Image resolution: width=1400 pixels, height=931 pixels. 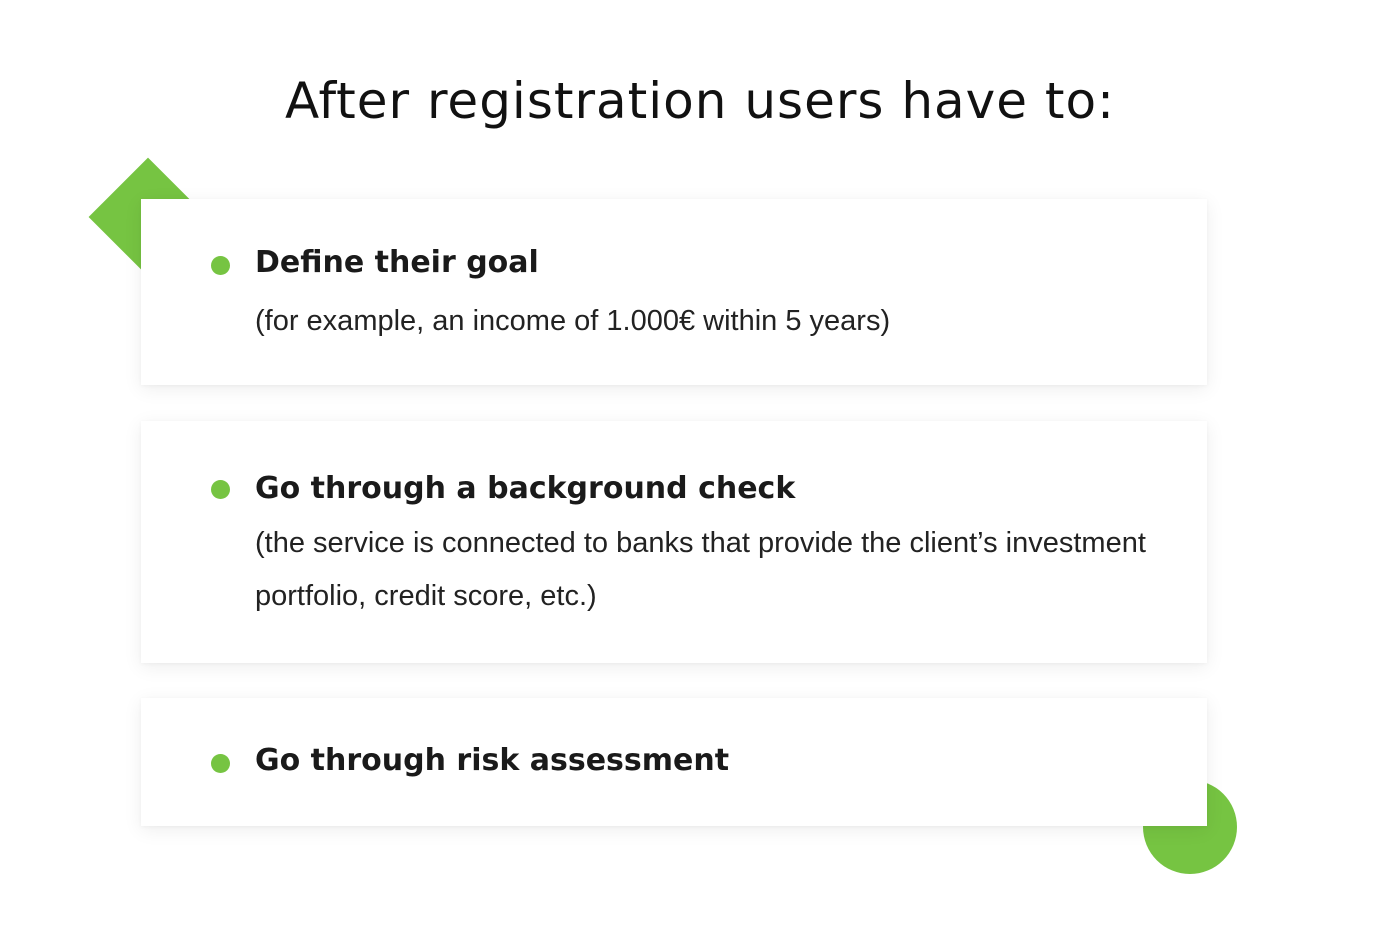 What do you see at coordinates (700, 101) in the screenshot?
I see `page-title: After registration users have to:` at bounding box center [700, 101].